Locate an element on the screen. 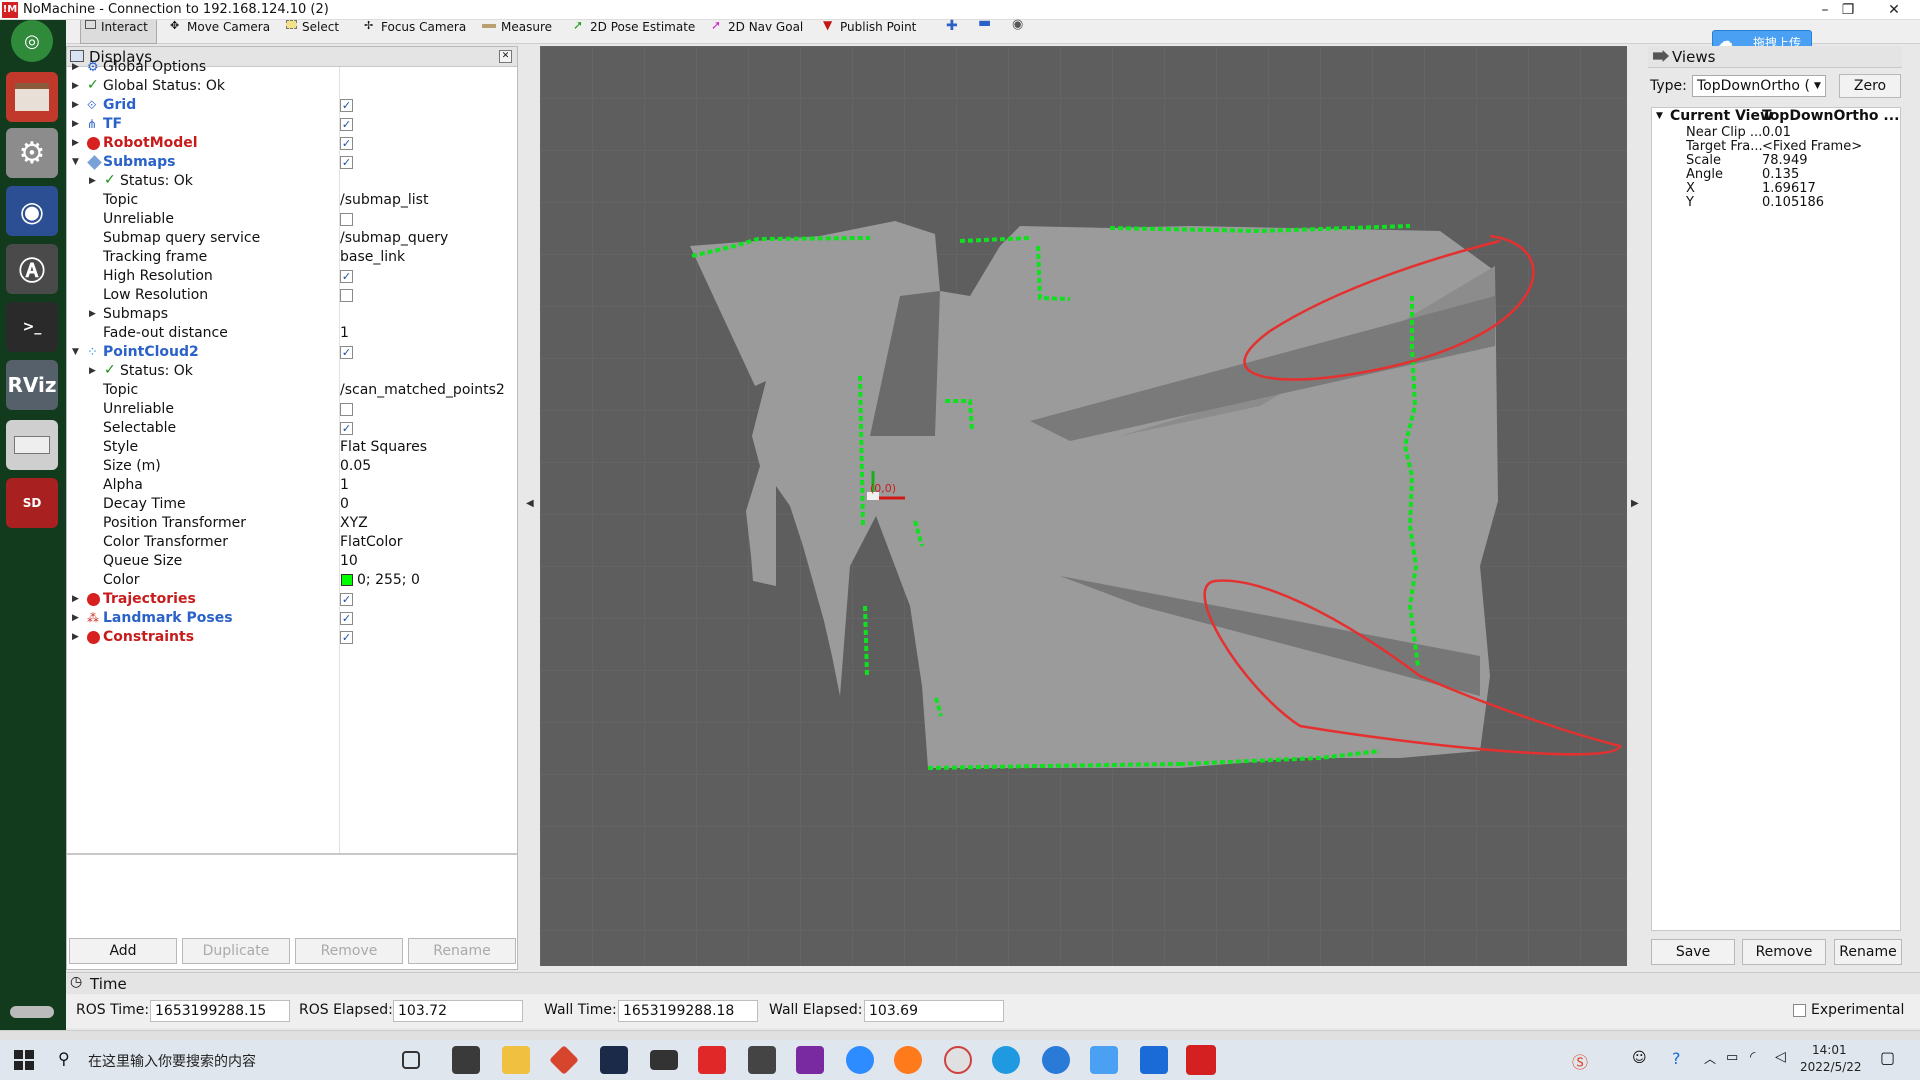  firefox-icon is located at coordinates (908, 1060).